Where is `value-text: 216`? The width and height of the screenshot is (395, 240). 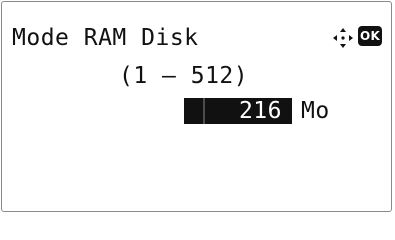 value-text: 216 is located at coordinates (260, 111).